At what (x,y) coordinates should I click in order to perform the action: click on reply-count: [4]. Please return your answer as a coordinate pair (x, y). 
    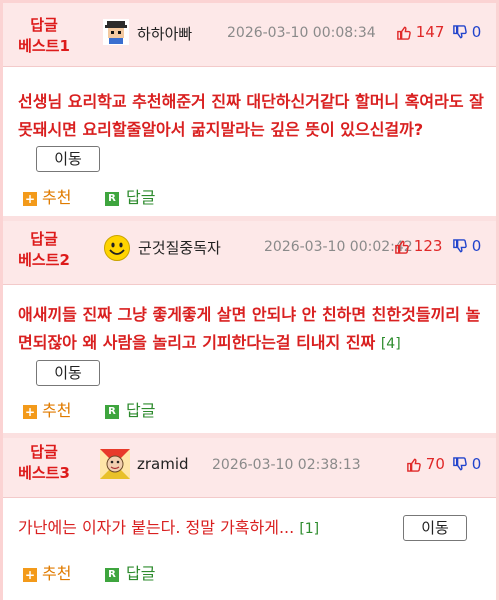
    Looking at the image, I should click on (391, 344).